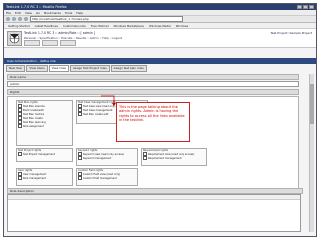  What do you see at coordinates (59, 68) in the screenshot?
I see `tab-view-roles: View roles` at bounding box center [59, 68].